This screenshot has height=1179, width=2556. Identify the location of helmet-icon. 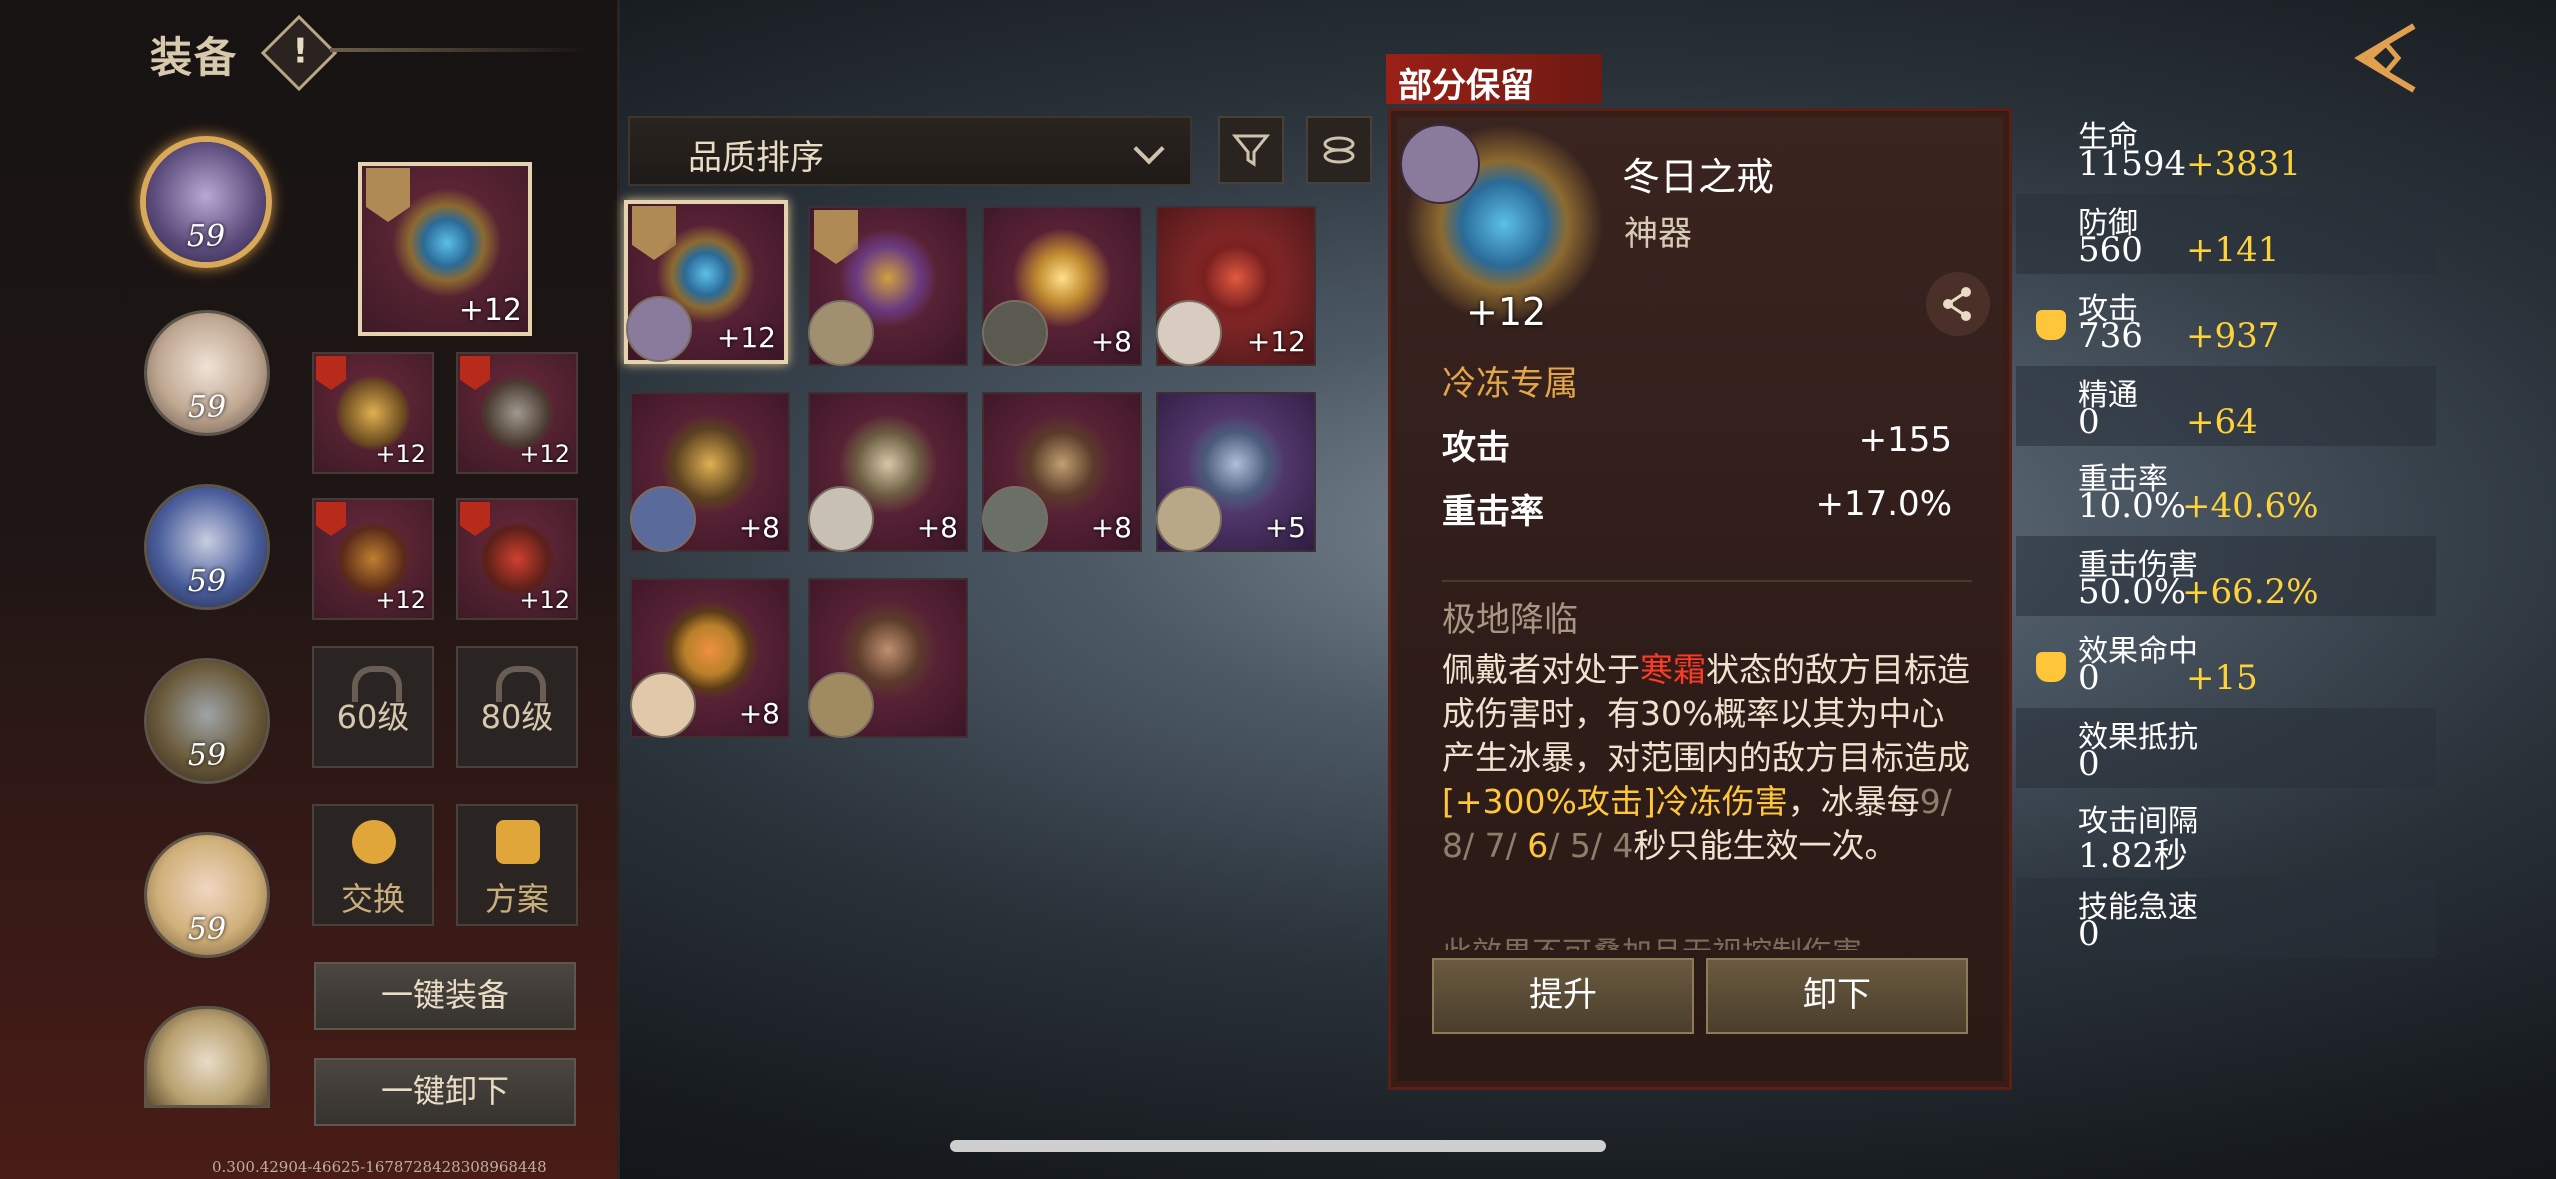
(373, 413).